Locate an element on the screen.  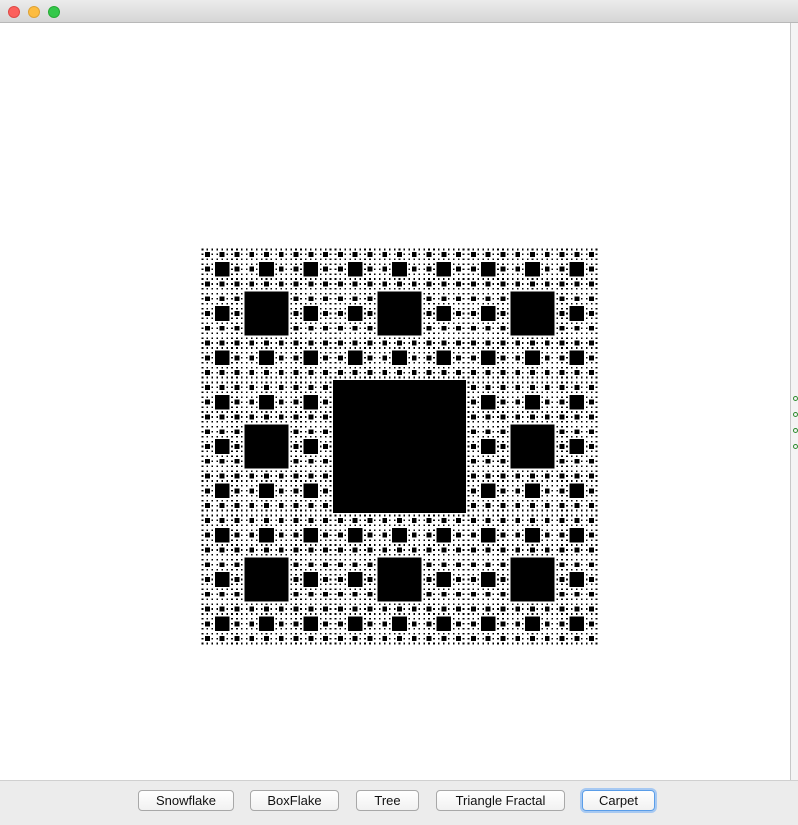
minimize-window-button is located at coordinates (34, 12).